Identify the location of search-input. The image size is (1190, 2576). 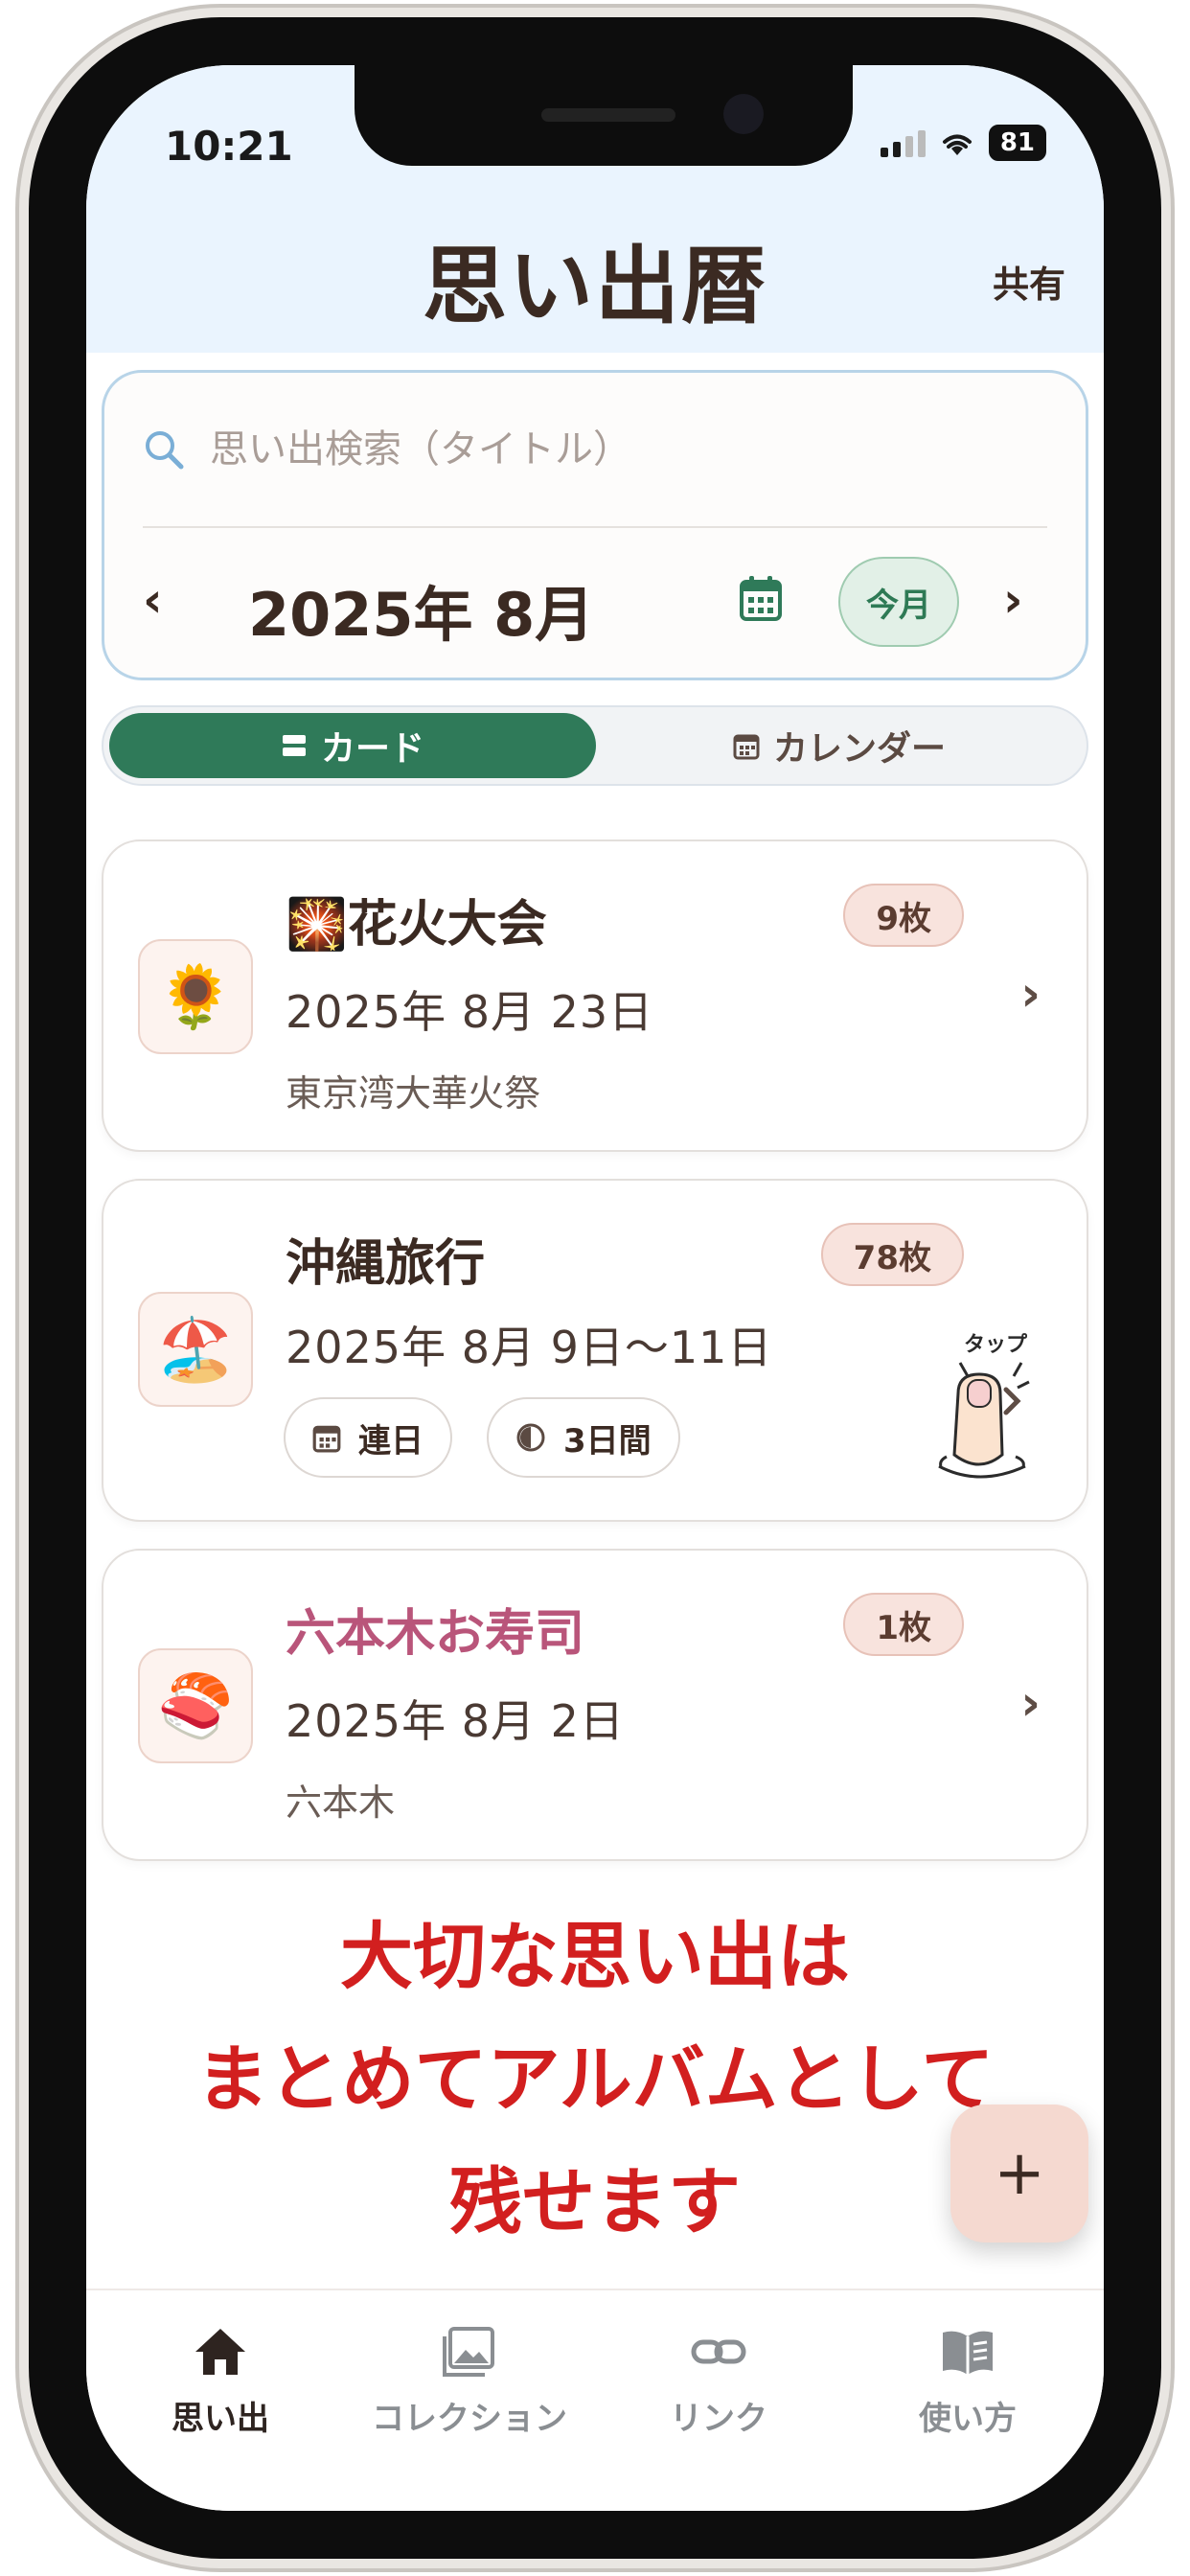
(593, 449).